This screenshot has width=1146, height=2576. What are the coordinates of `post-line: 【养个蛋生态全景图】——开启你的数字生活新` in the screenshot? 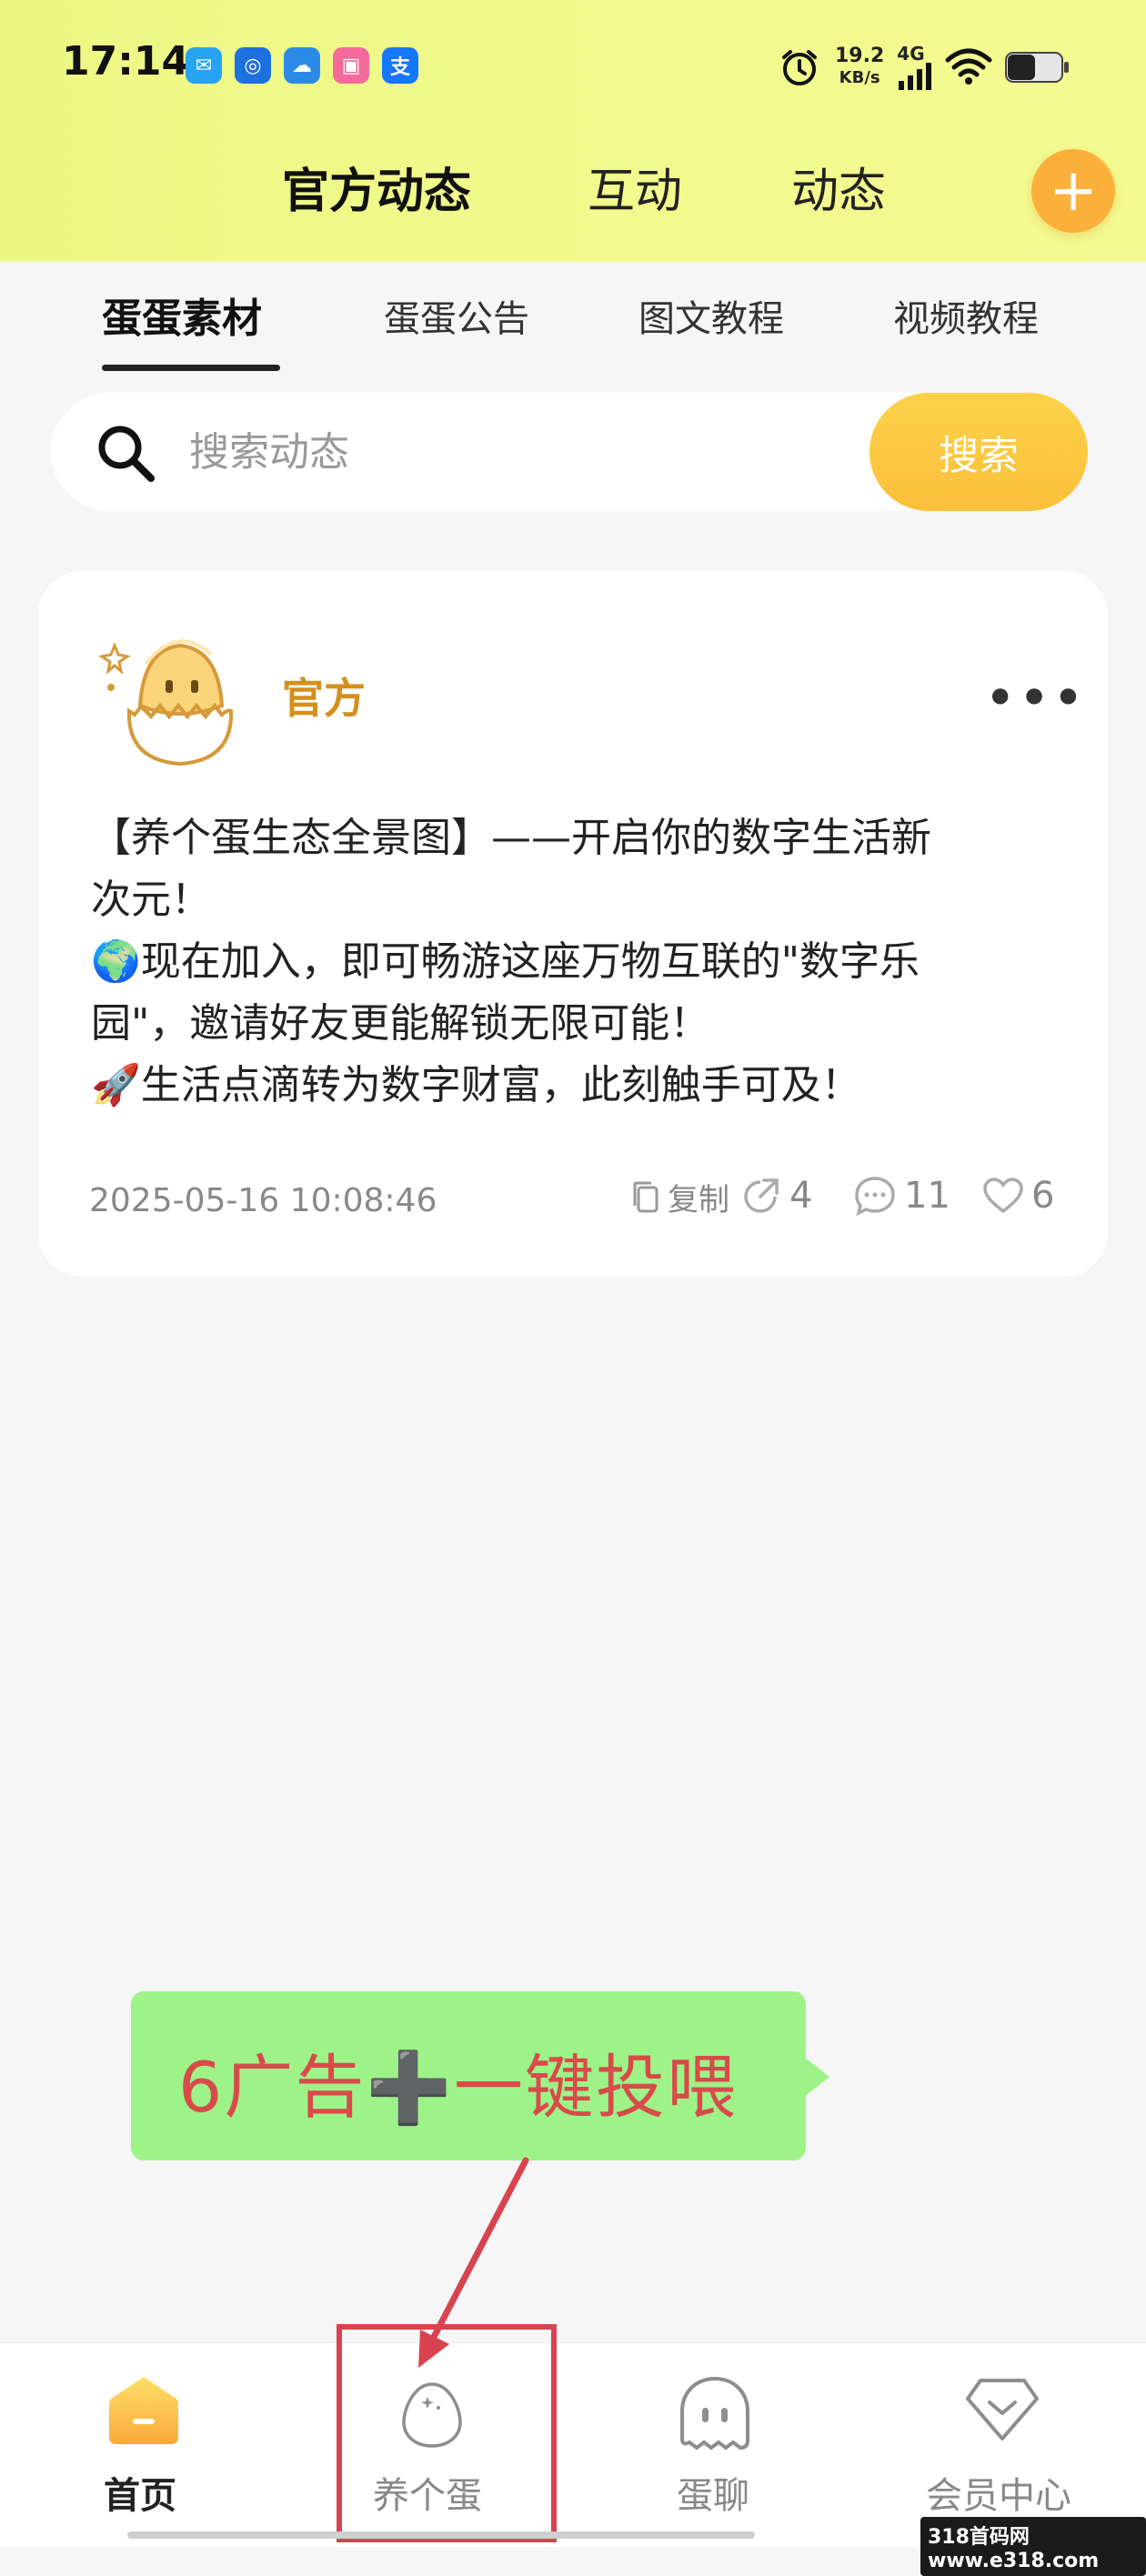 It's located at (511, 838).